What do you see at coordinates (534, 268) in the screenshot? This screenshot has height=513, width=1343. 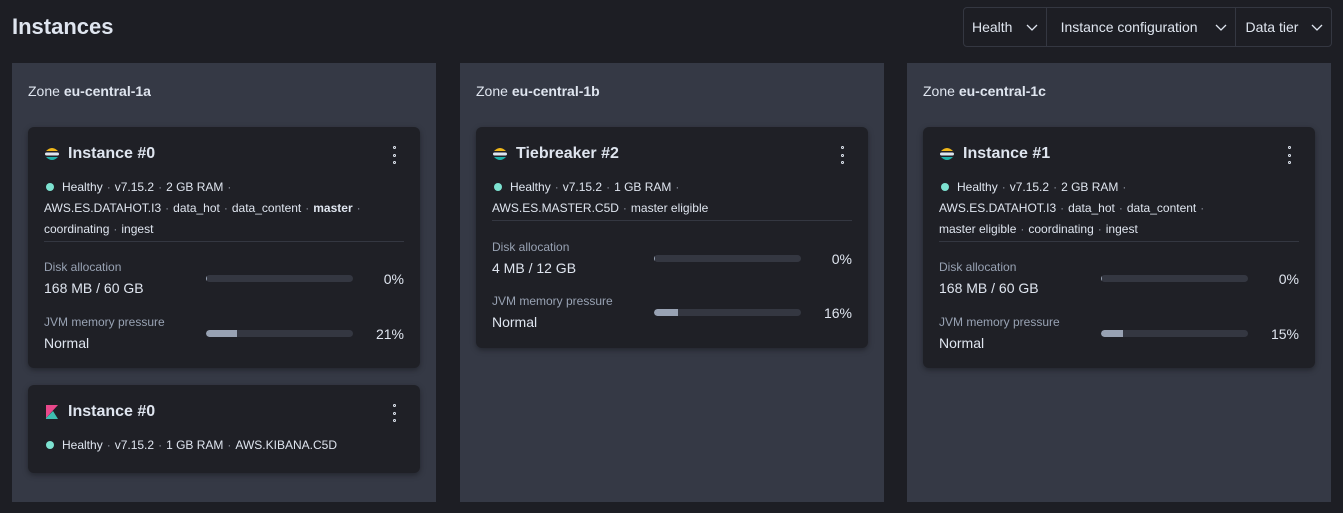 I see `metric-value: 4 MB / 12 GB` at bounding box center [534, 268].